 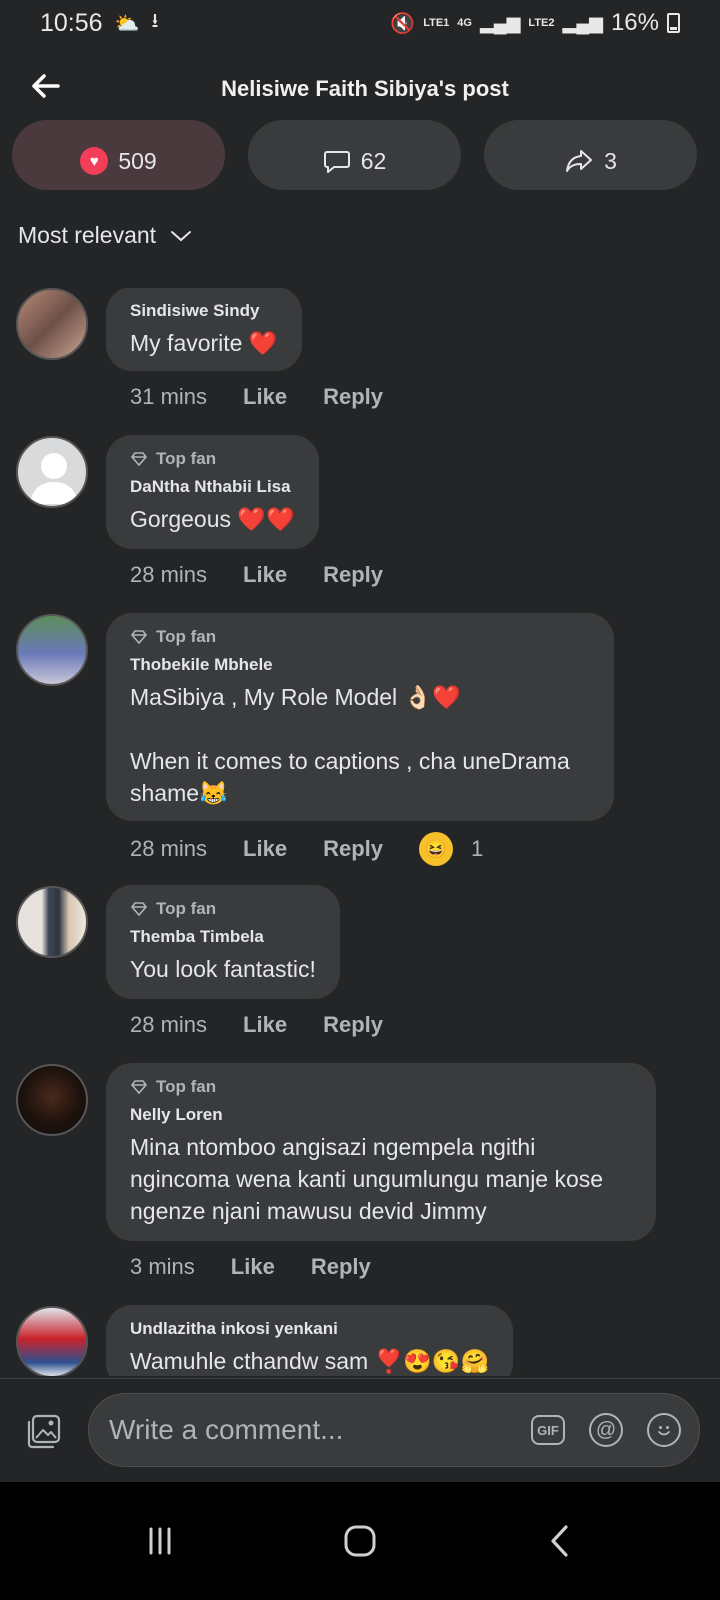 What do you see at coordinates (320, 1430) in the screenshot?
I see `comment-input` at bounding box center [320, 1430].